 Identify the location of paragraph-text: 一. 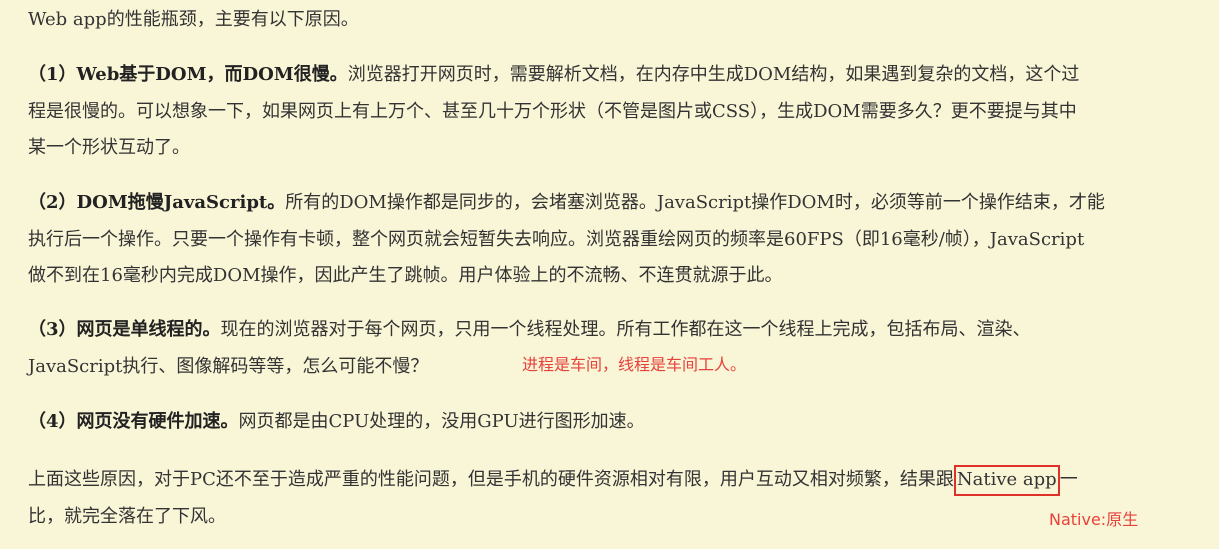
(1068, 479).